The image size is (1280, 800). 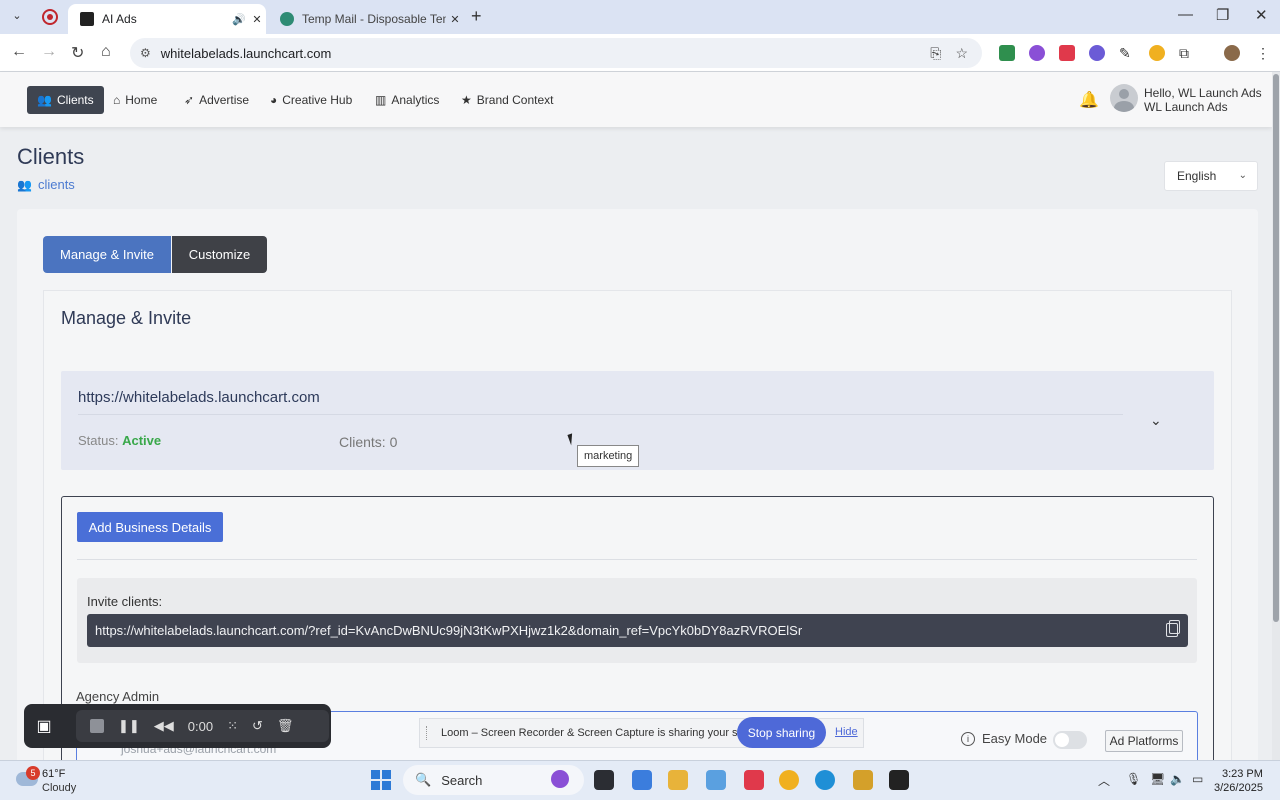 I want to click on bookmark-star-icon: ☆, so click(x=961, y=53).